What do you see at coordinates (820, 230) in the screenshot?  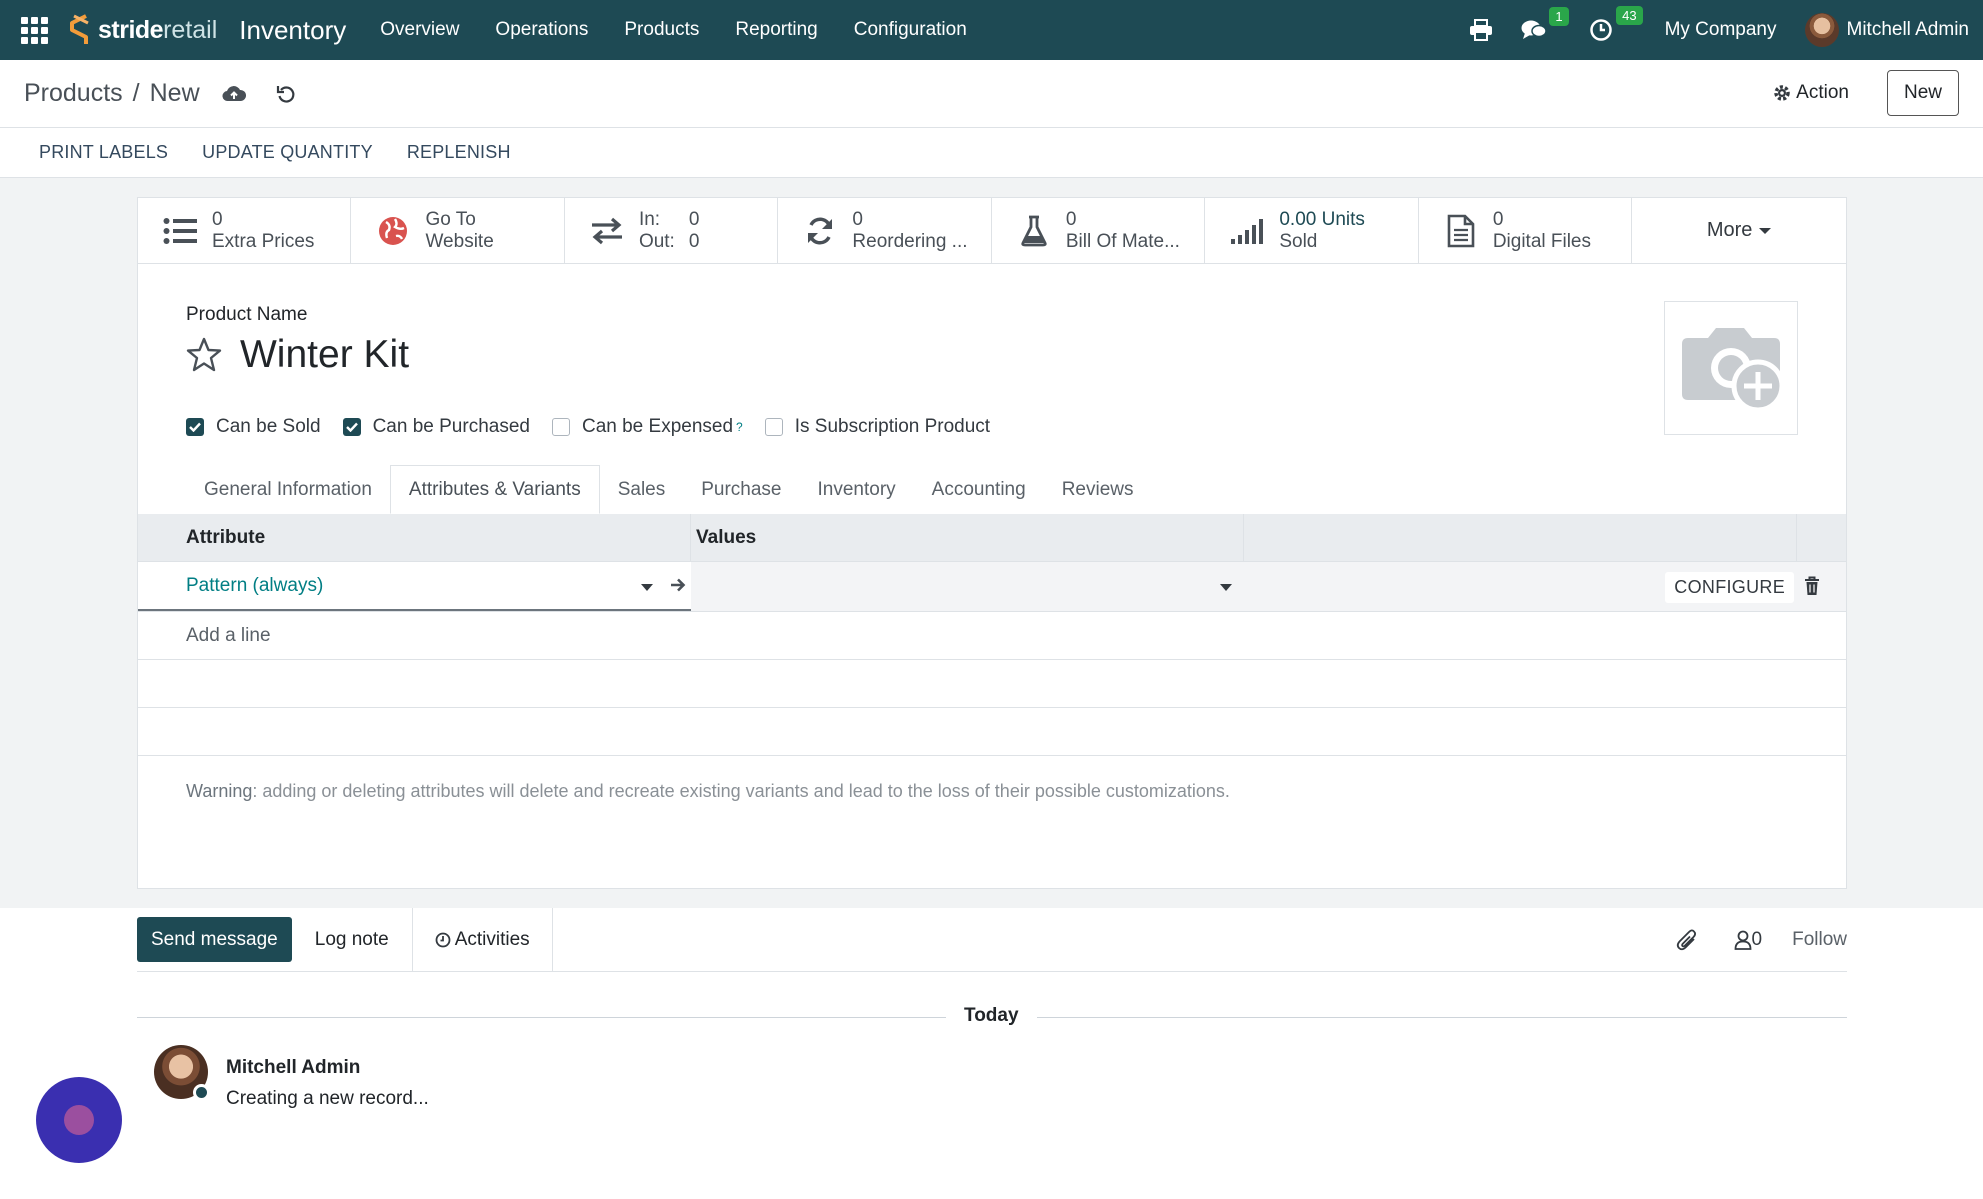 I see `refresh-icon` at bounding box center [820, 230].